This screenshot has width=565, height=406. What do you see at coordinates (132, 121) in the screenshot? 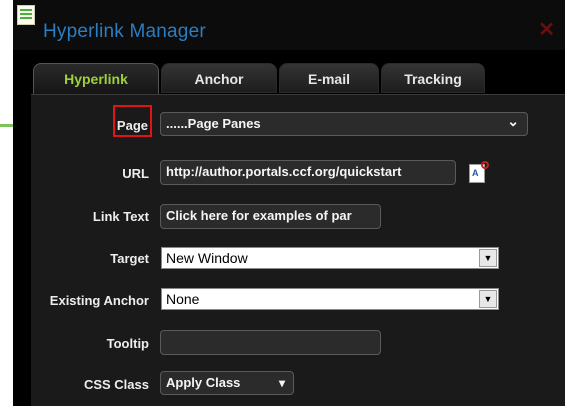
I see `annotation-highlight-box` at bounding box center [132, 121].